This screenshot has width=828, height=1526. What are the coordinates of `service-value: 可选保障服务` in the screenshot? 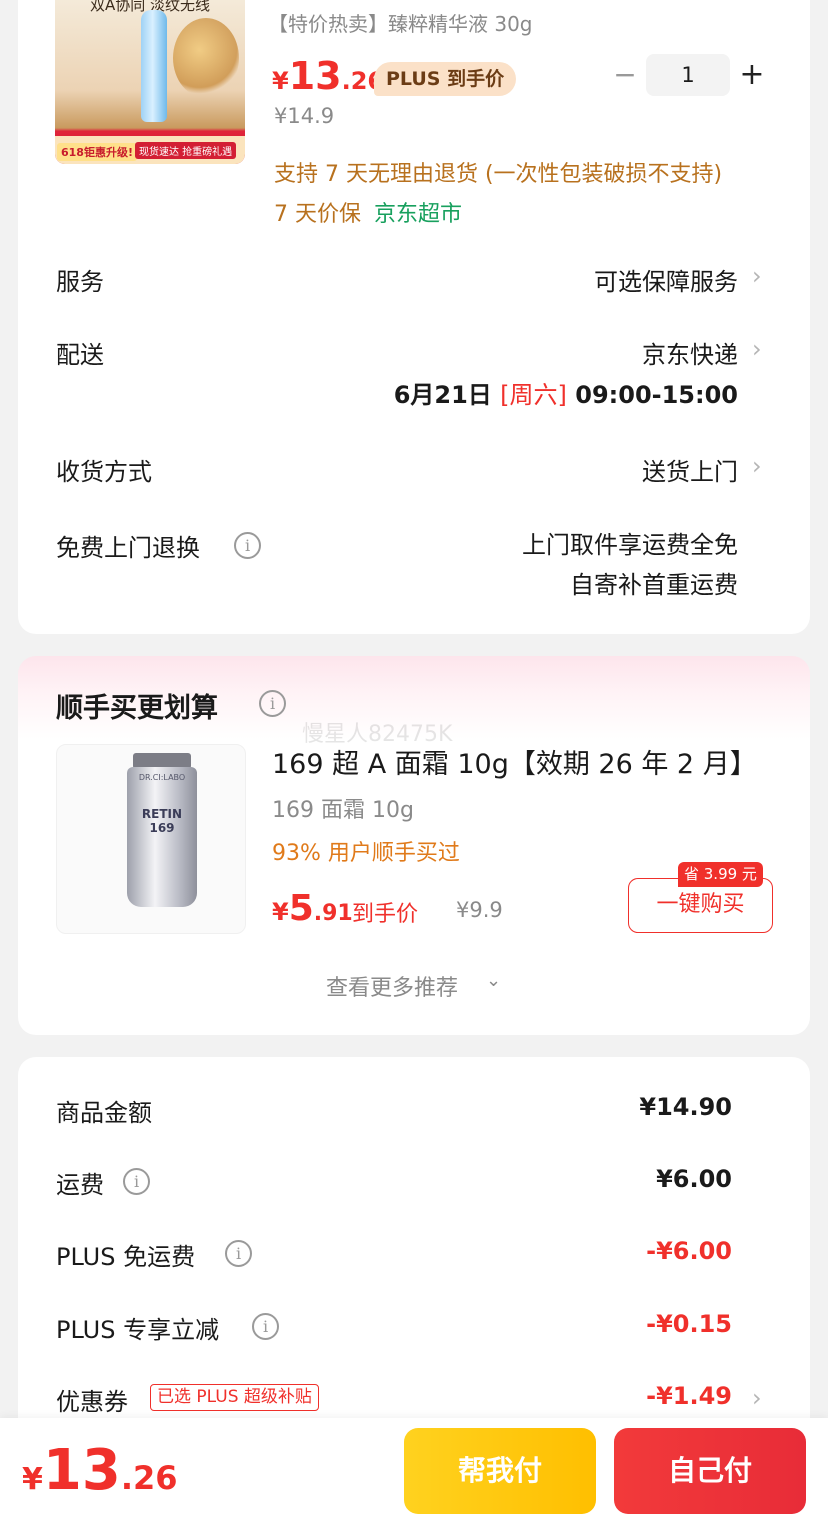 It's located at (666, 279).